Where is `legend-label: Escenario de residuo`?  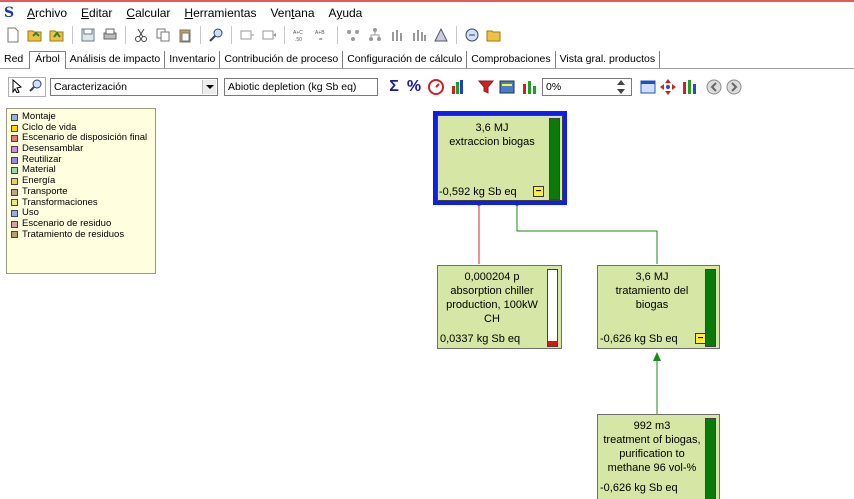 legend-label: Escenario de residuo is located at coordinates (67, 223).